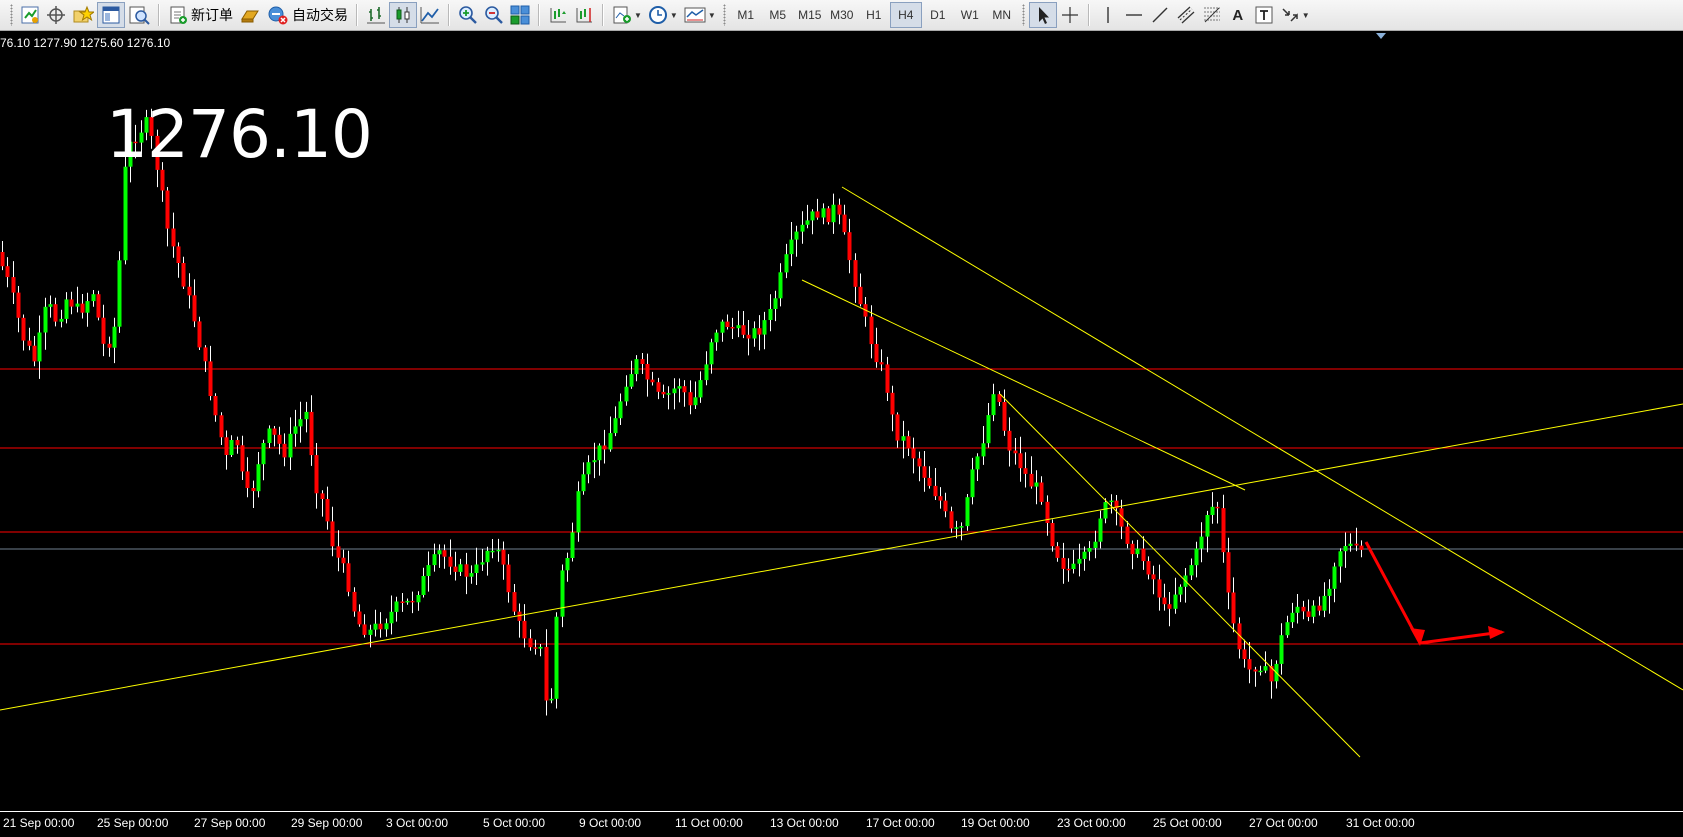 This screenshot has height=837, width=1683. Describe the element at coordinates (403, 15) in the screenshot. I see `candlestick-button` at that location.